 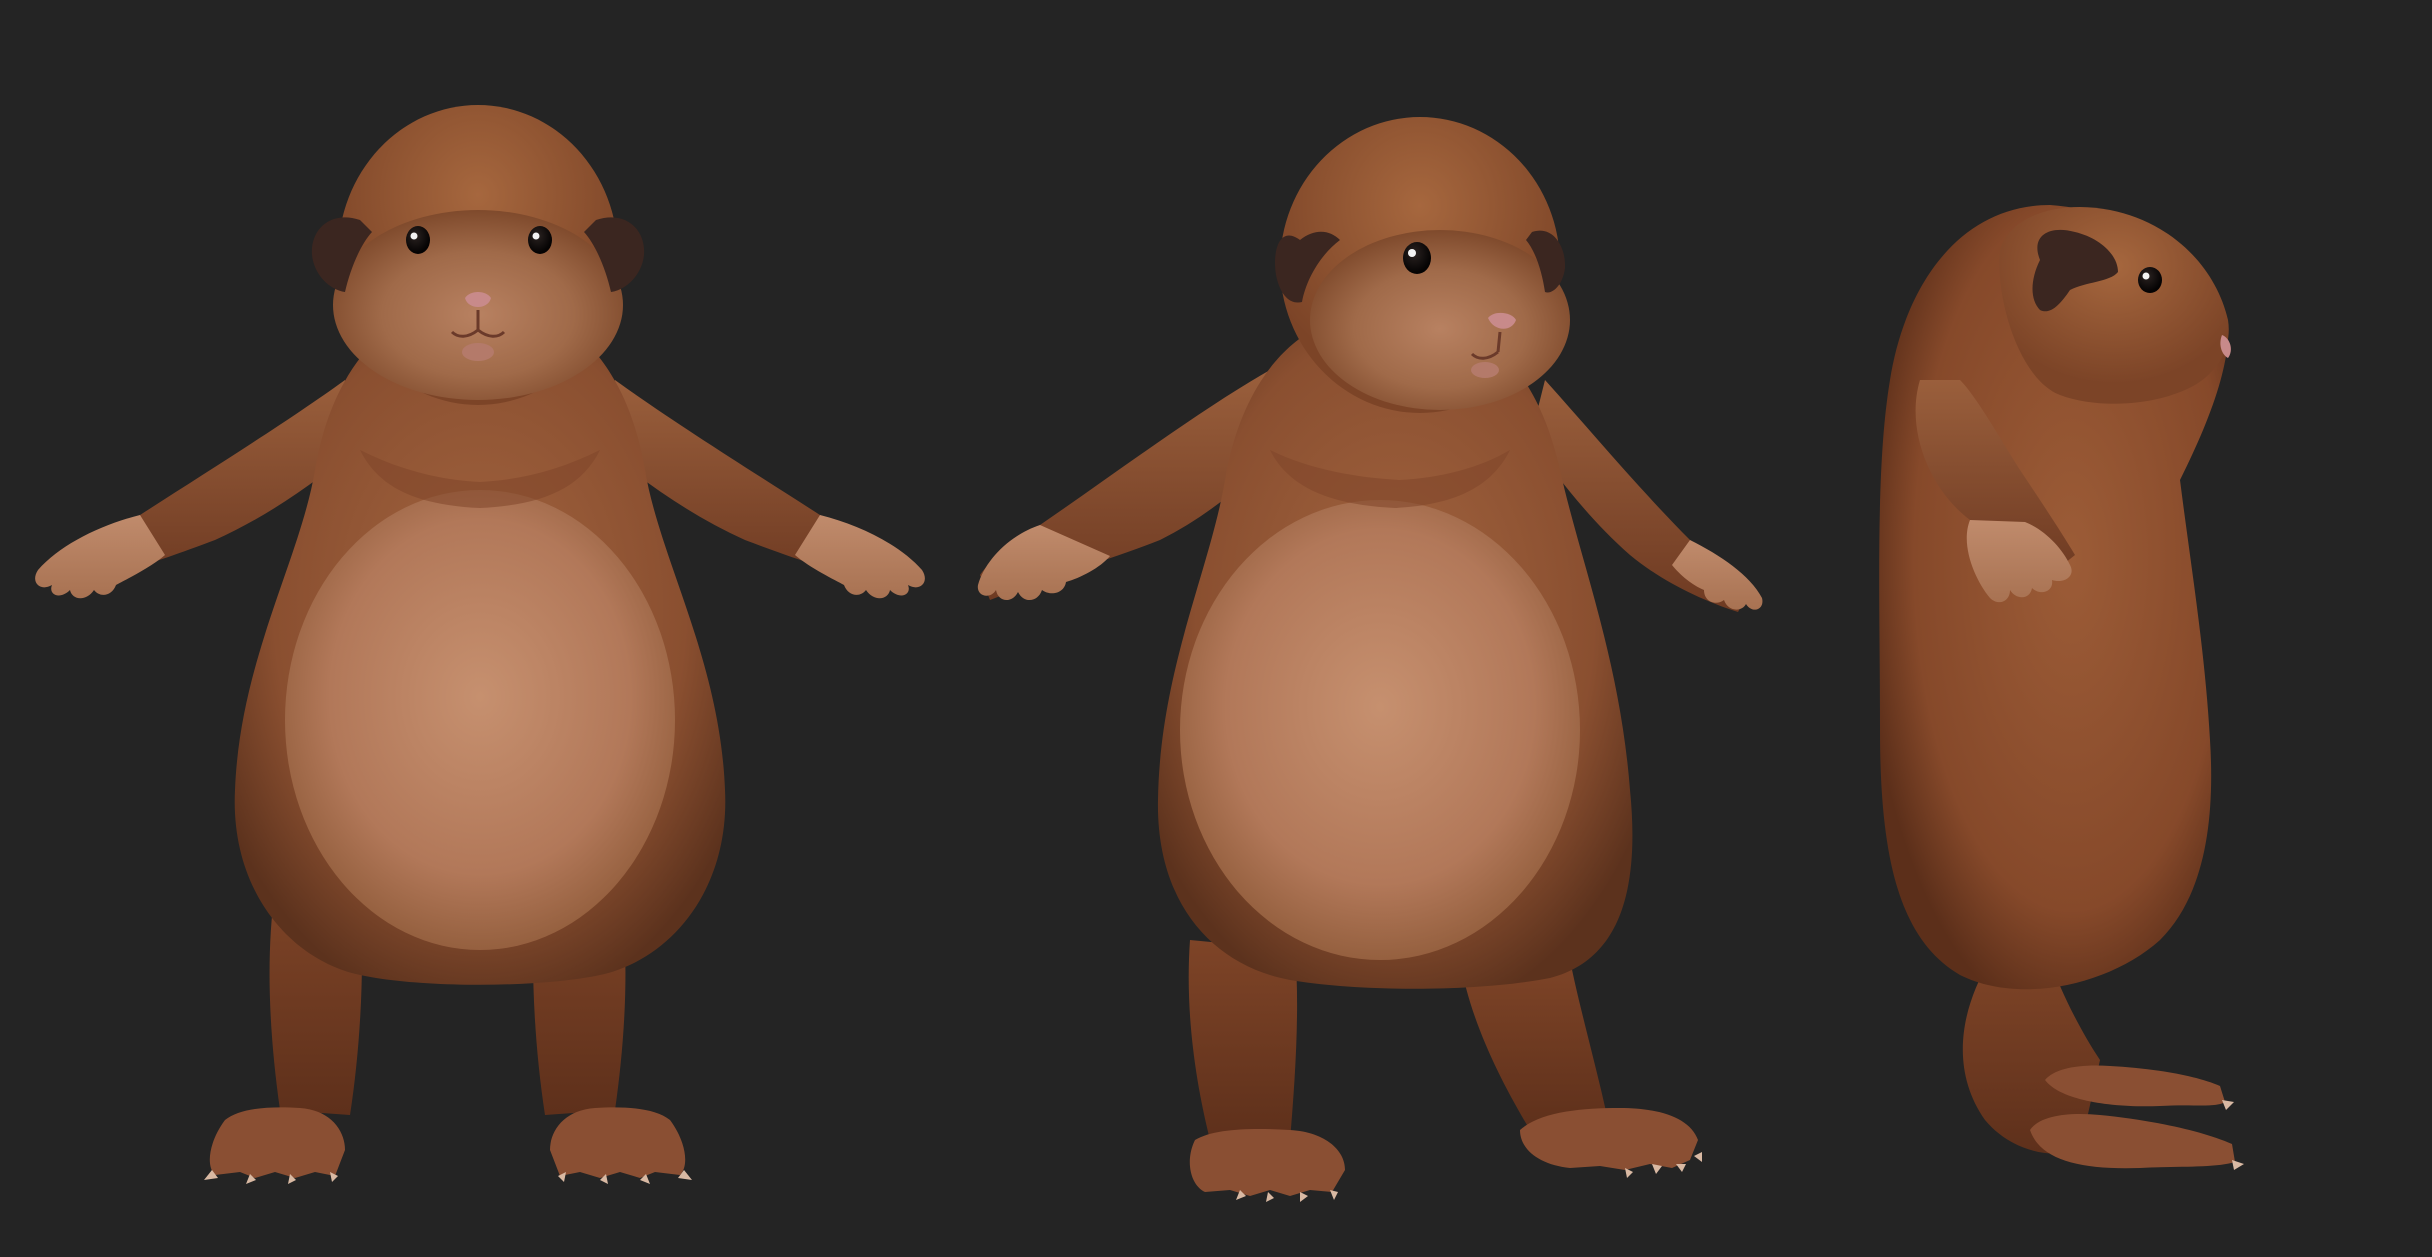 What do you see at coordinates (1609, 1139) in the screenshot?
I see `tq-right-foot` at bounding box center [1609, 1139].